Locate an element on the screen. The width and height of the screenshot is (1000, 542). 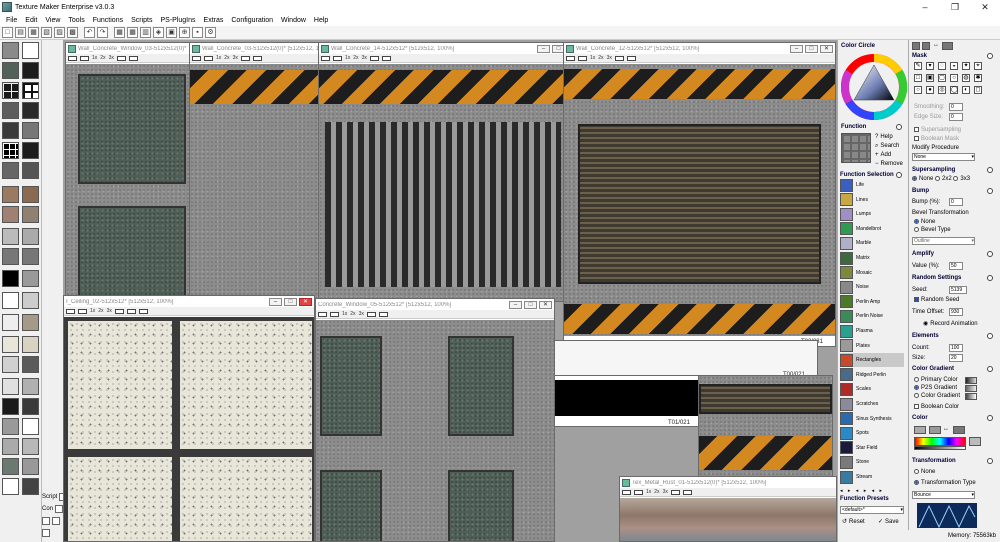
mask-wand-icon: ✦ is located at coordinates (966, 66).